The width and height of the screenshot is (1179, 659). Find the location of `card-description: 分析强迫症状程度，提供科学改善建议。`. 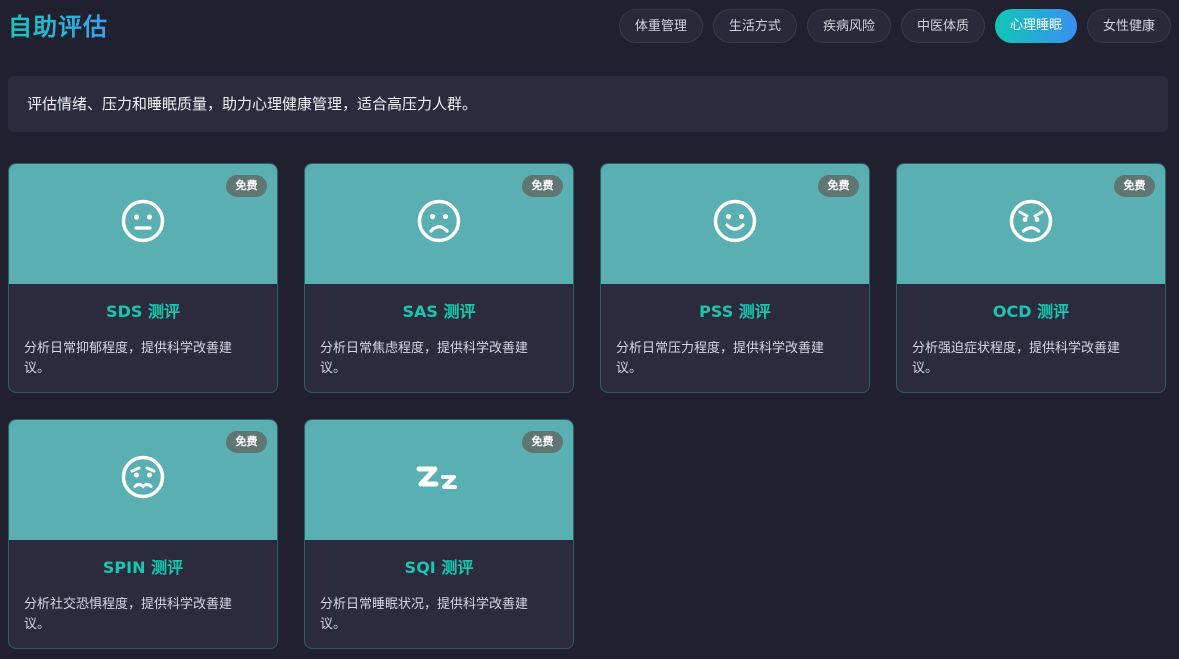

card-description: 分析强迫症状程度，提供科学改善建议。 is located at coordinates (1016, 358).